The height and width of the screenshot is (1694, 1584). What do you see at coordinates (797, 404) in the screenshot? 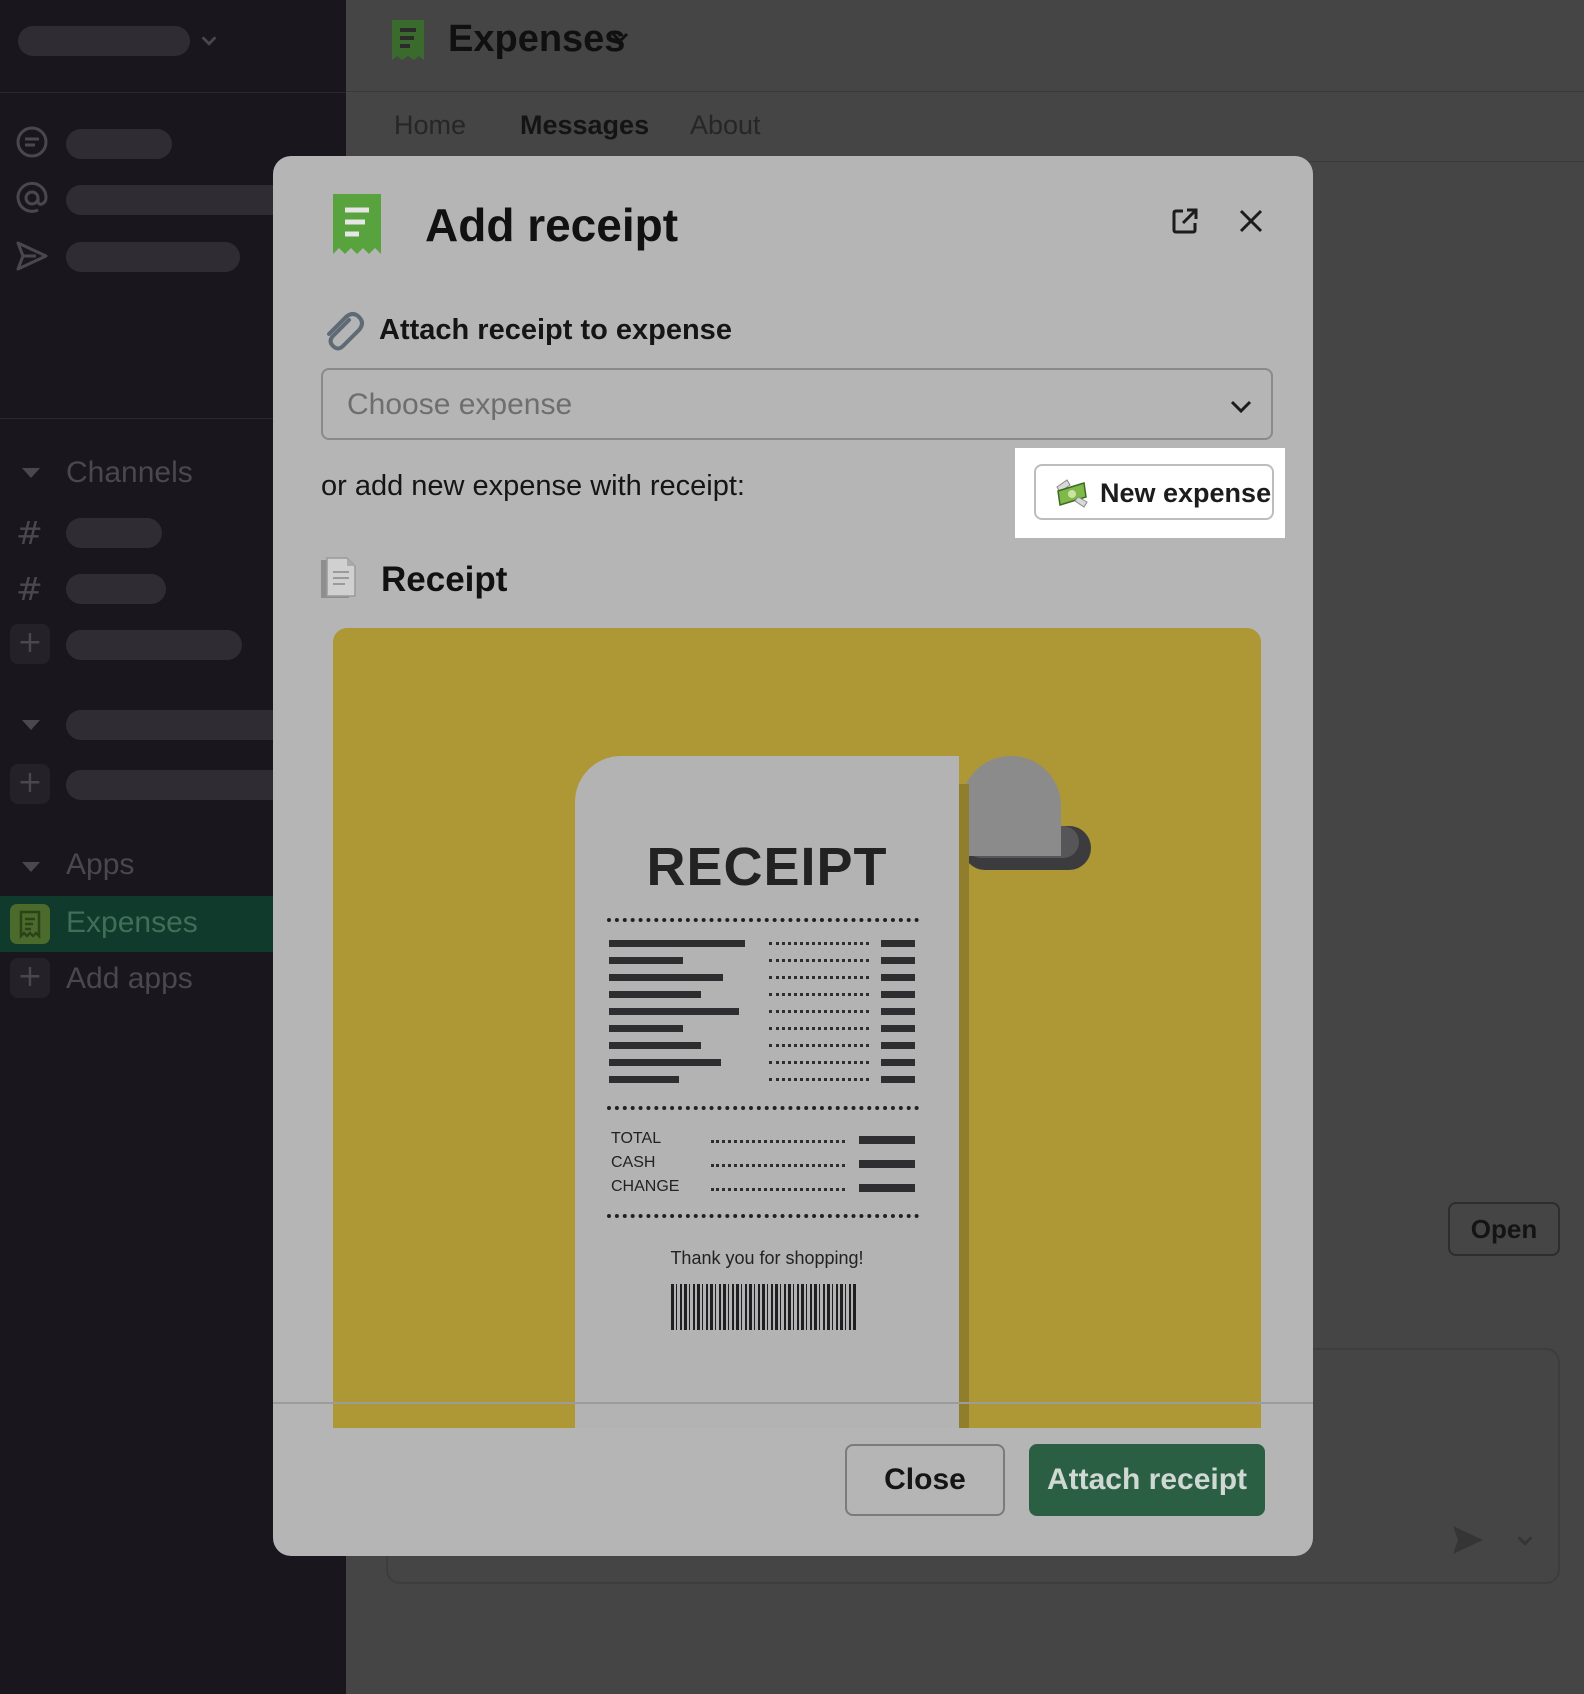
I see `choose-expense-select: Choose expense` at bounding box center [797, 404].